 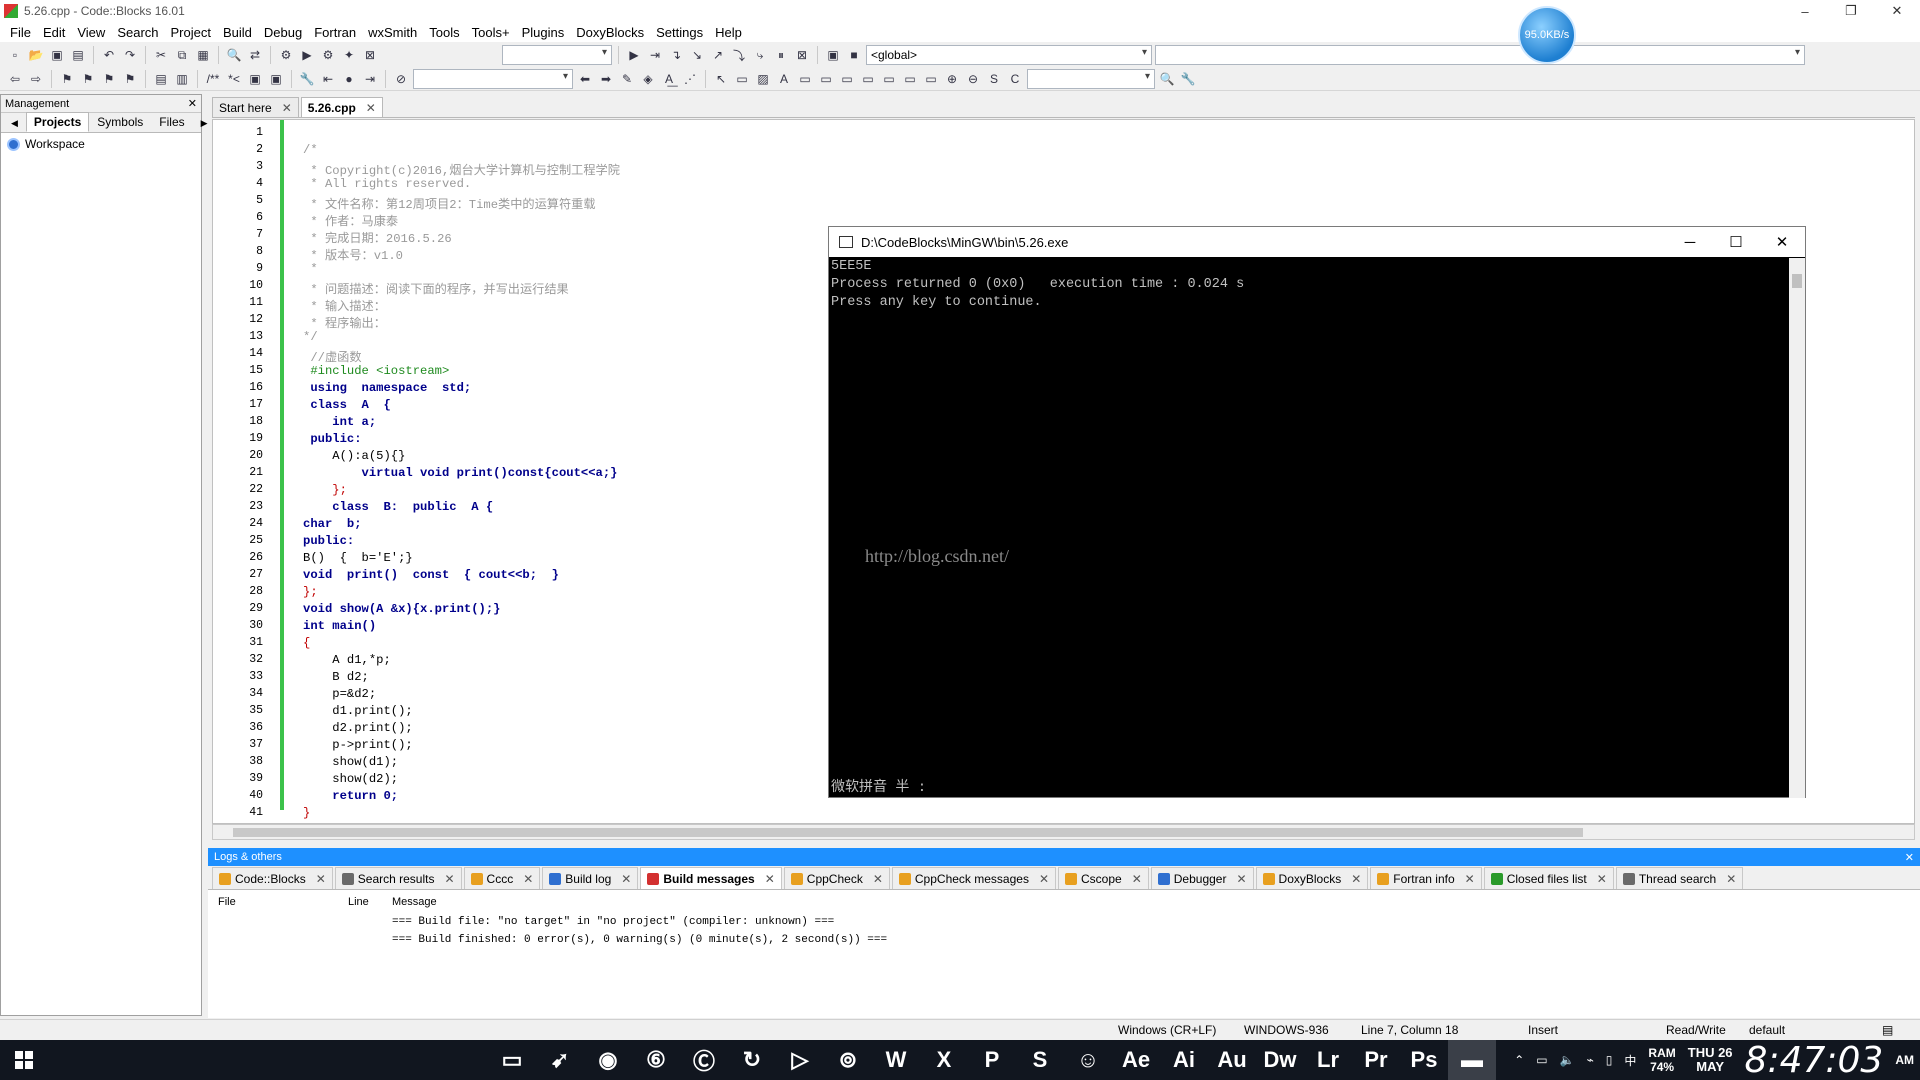 What do you see at coordinates (1103, 878) in the screenshot?
I see `log-tab: Cscope ✕` at bounding box center [1103, 878].